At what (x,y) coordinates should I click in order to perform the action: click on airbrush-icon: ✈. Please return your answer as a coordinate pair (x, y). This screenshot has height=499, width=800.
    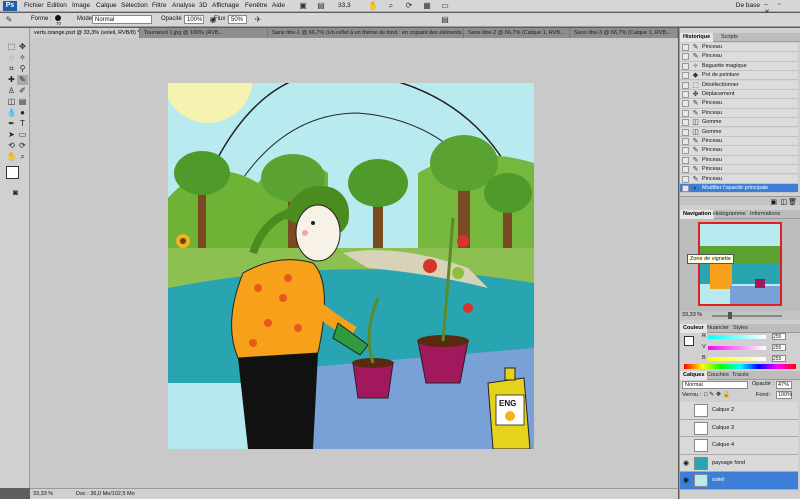
    Looking at the image, I should click on (258, 19).